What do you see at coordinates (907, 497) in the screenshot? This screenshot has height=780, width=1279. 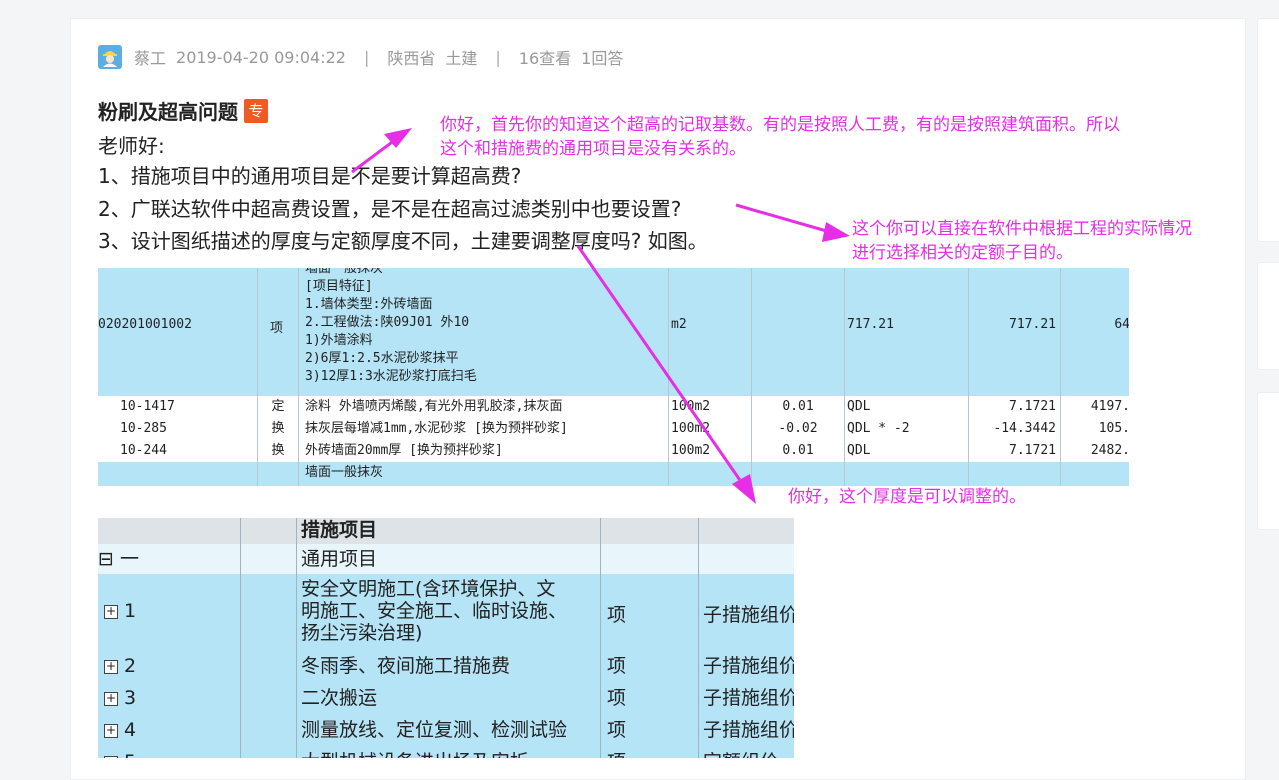 I see `annotation-note-3: 你好，这个厚度是可以调整的。` at bounding box center [907, 497].